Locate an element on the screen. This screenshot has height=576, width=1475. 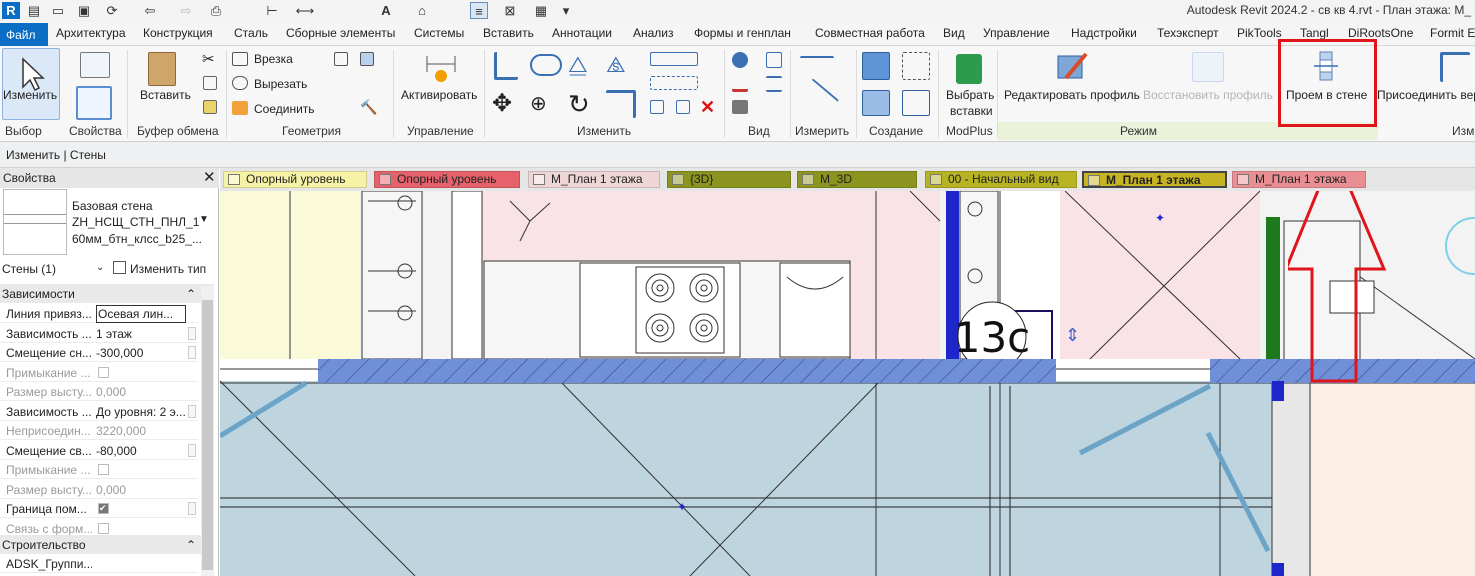
recent-files-icon: ▤ is located at coordinates (34, 10).